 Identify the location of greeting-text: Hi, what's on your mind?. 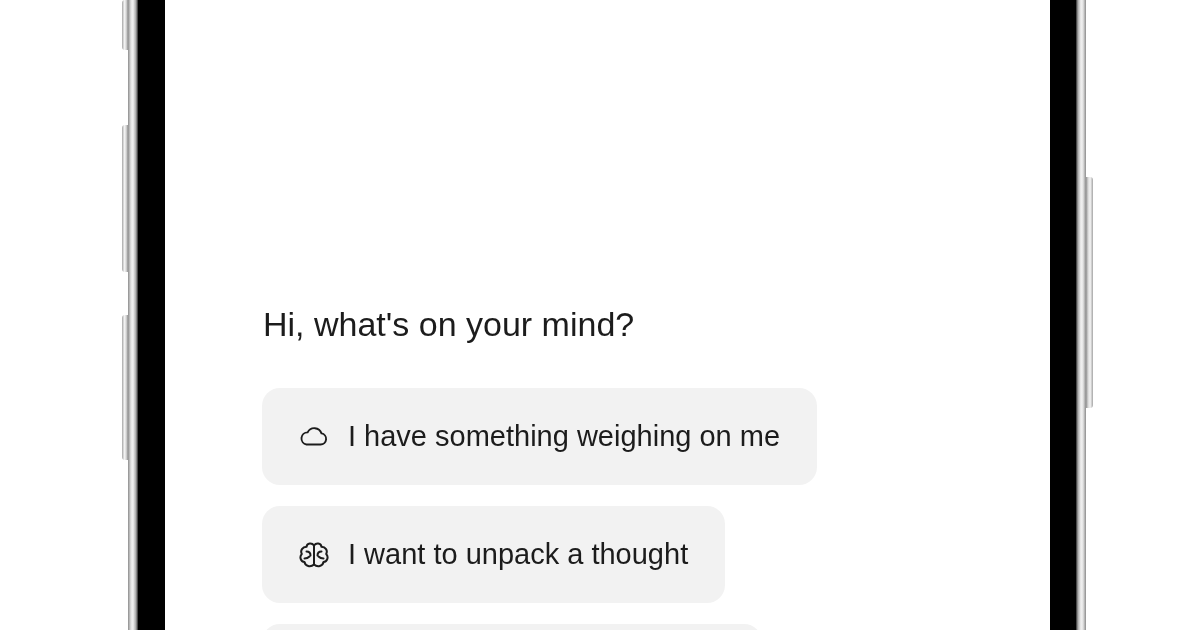
(449, 324).